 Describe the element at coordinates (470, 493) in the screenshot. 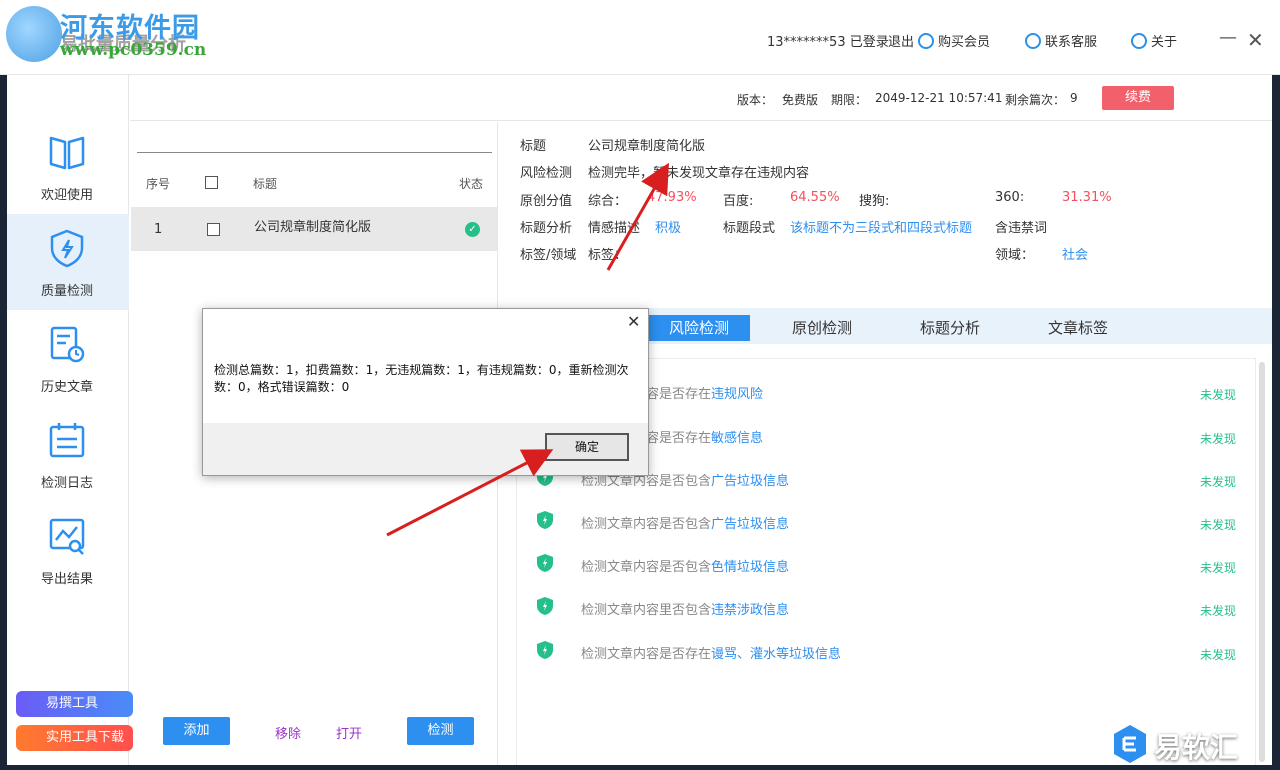

I see `arrow-to-ok-button` at that location.